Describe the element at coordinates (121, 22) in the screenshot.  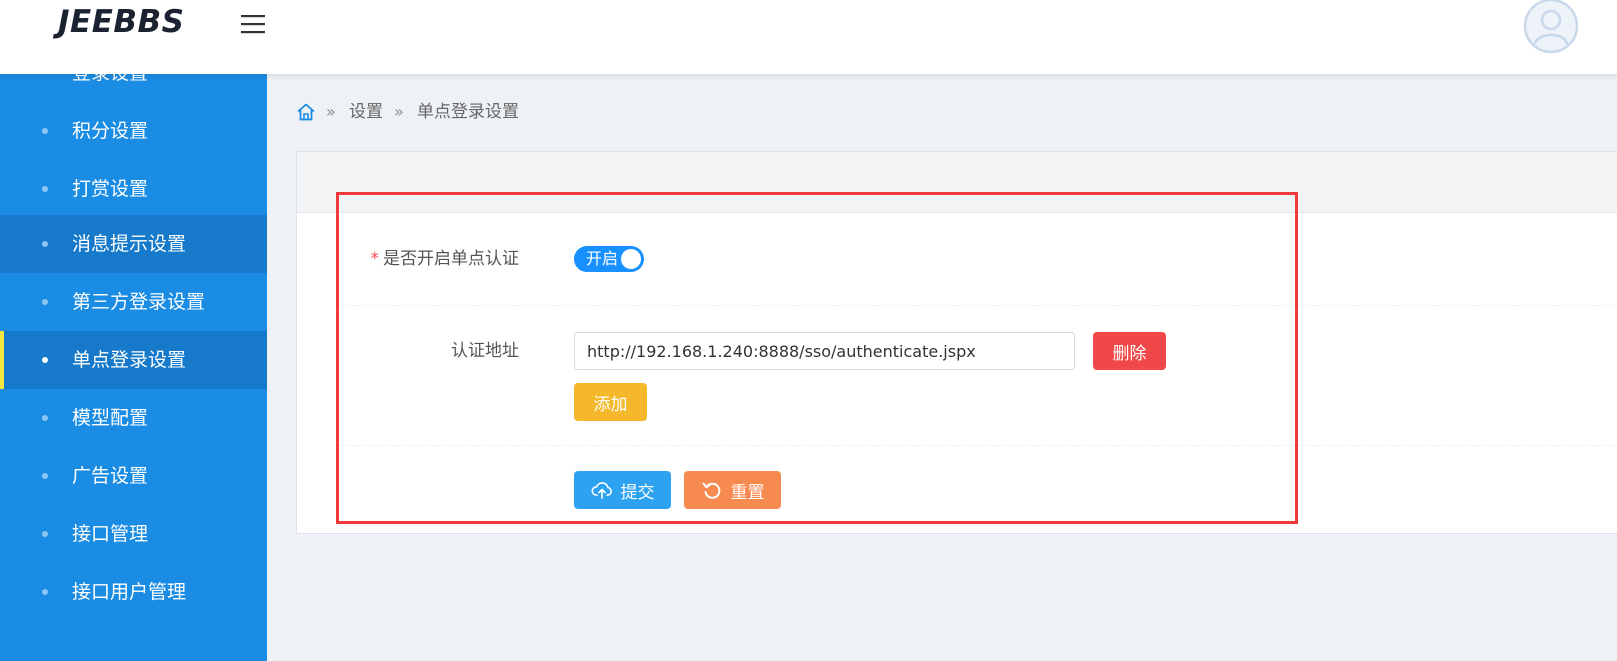
I see `app-logo: JEEBBS` at that location.